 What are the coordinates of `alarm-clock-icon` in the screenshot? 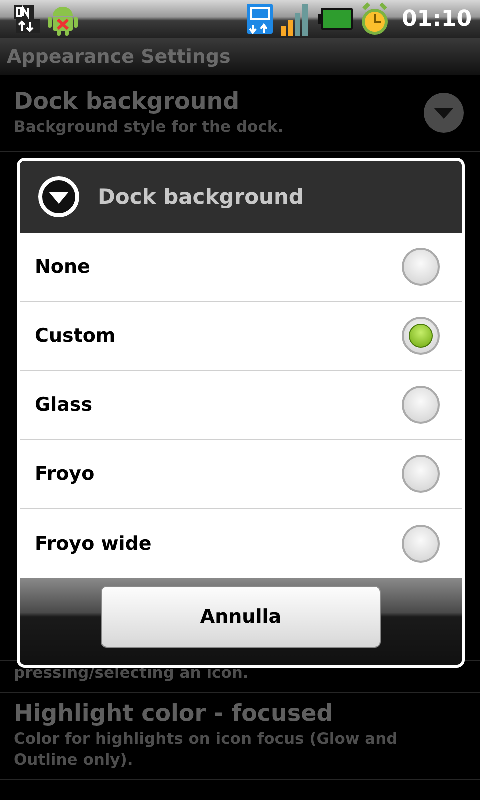 It's located at (375, 19).